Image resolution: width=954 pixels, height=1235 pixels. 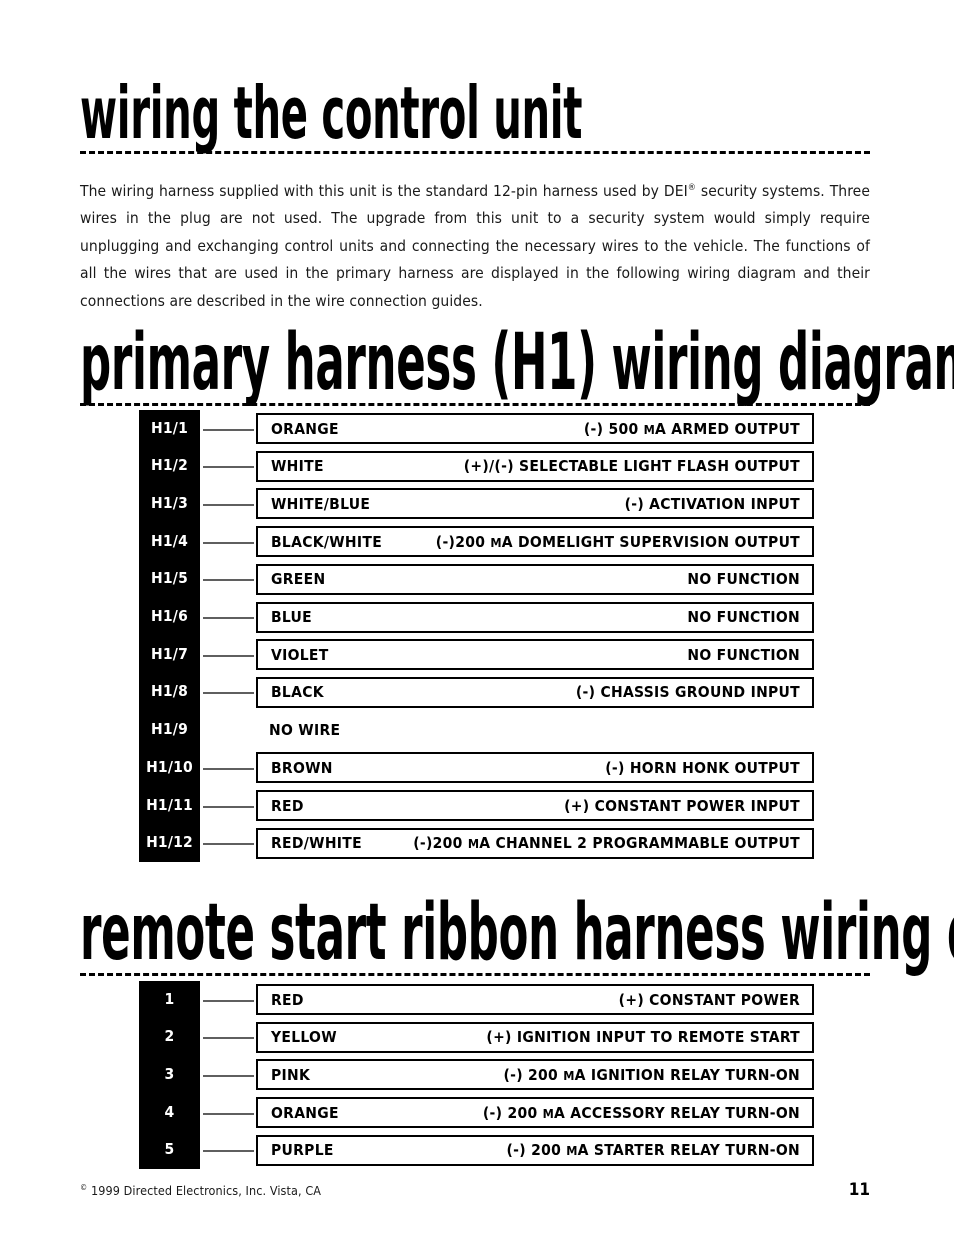 I want to click on section-heading-primary-harness: primary harness (H1) wiring diagram, so click(x=517, y=365).